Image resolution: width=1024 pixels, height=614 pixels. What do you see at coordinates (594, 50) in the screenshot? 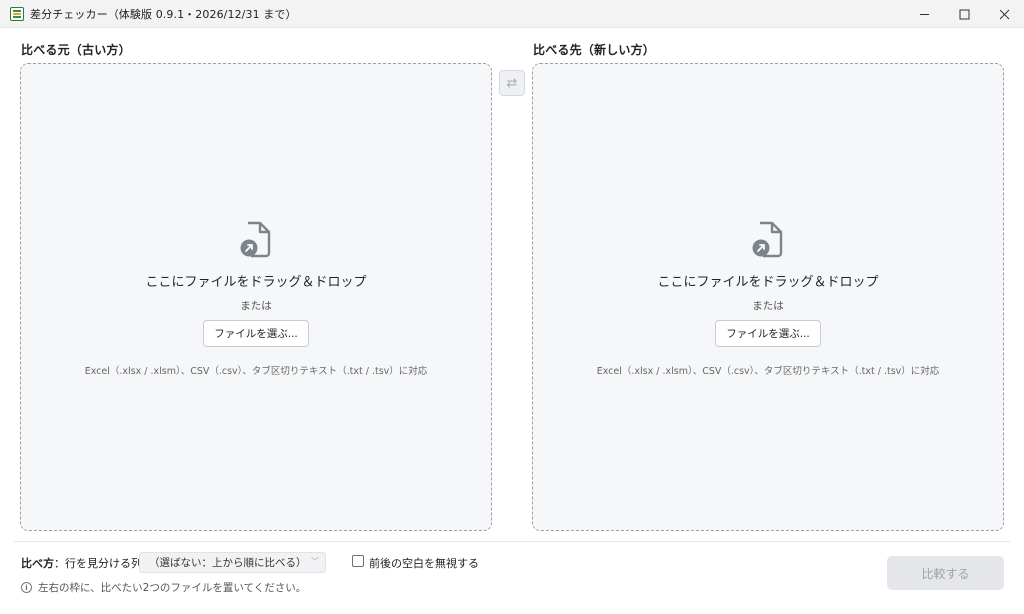
I see `right-panel-label: 比べる先（新しい方）` at bounding box center [594, 50].